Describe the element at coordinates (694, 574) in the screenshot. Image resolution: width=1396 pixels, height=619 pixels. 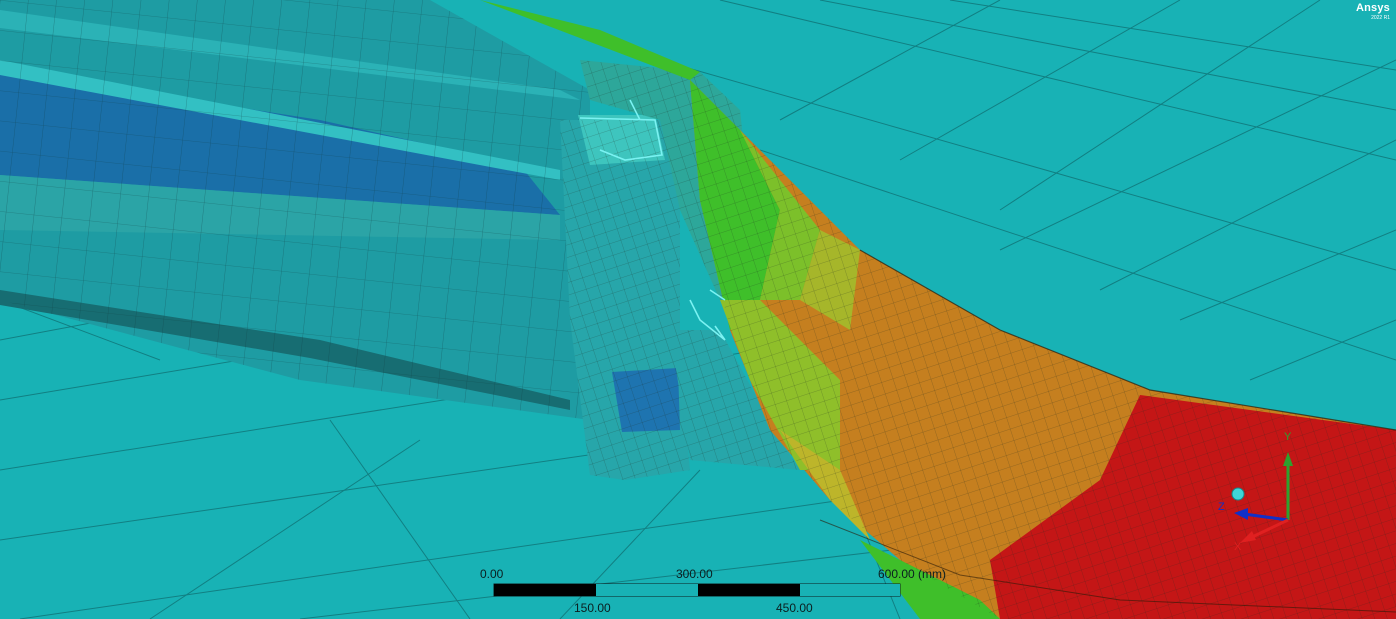
I see `scale-label-300: 300.00` at that location.